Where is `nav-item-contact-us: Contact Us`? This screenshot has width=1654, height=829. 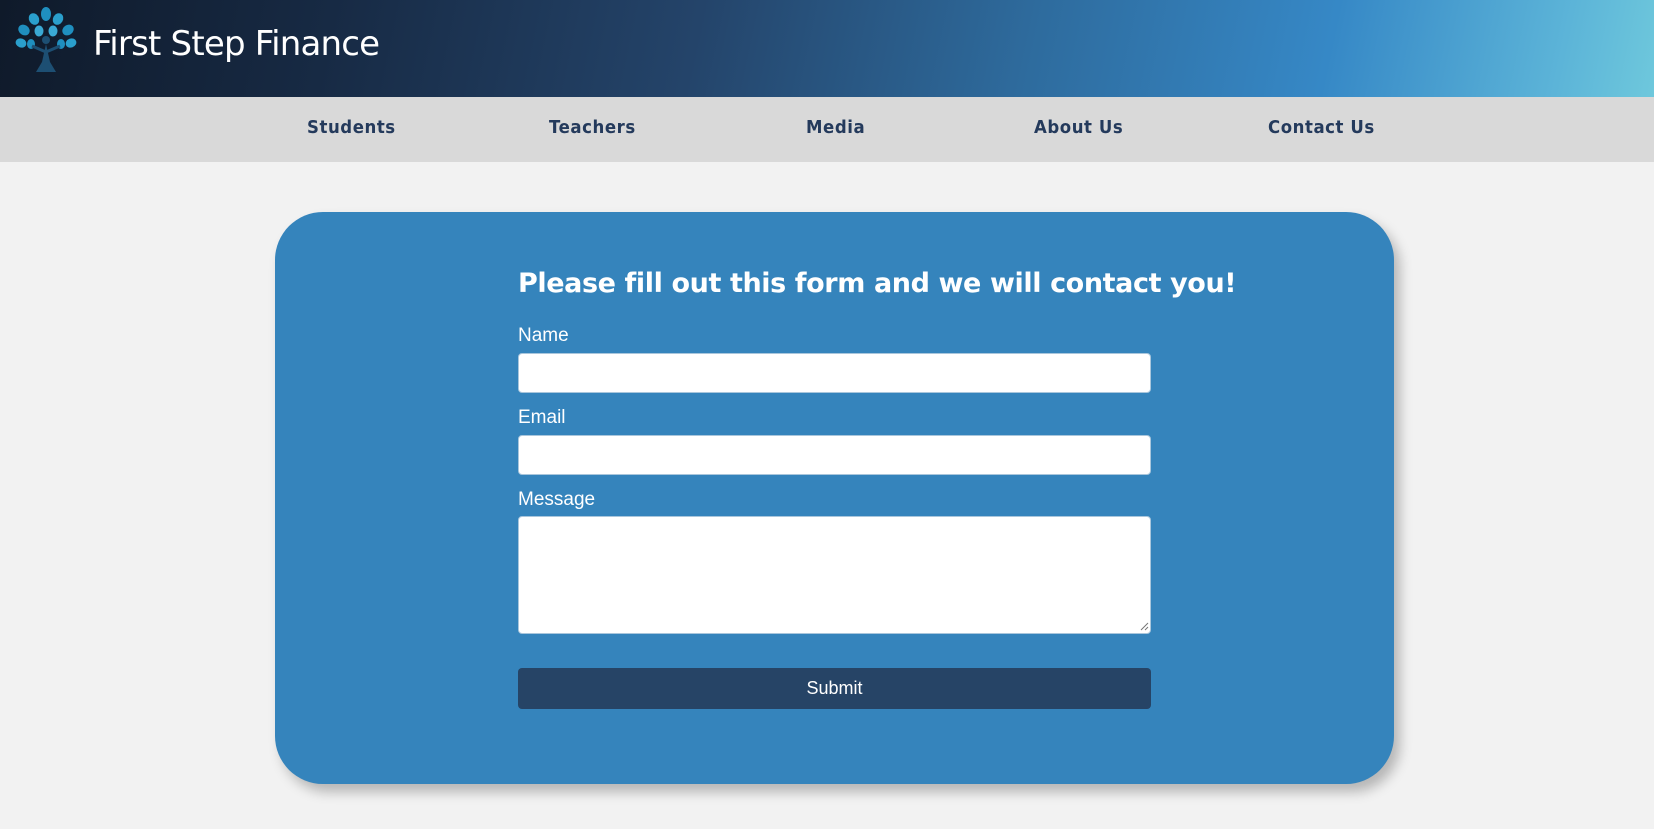 nav-item-contact-us: Contact Us is located at coordinates (1321, 129).